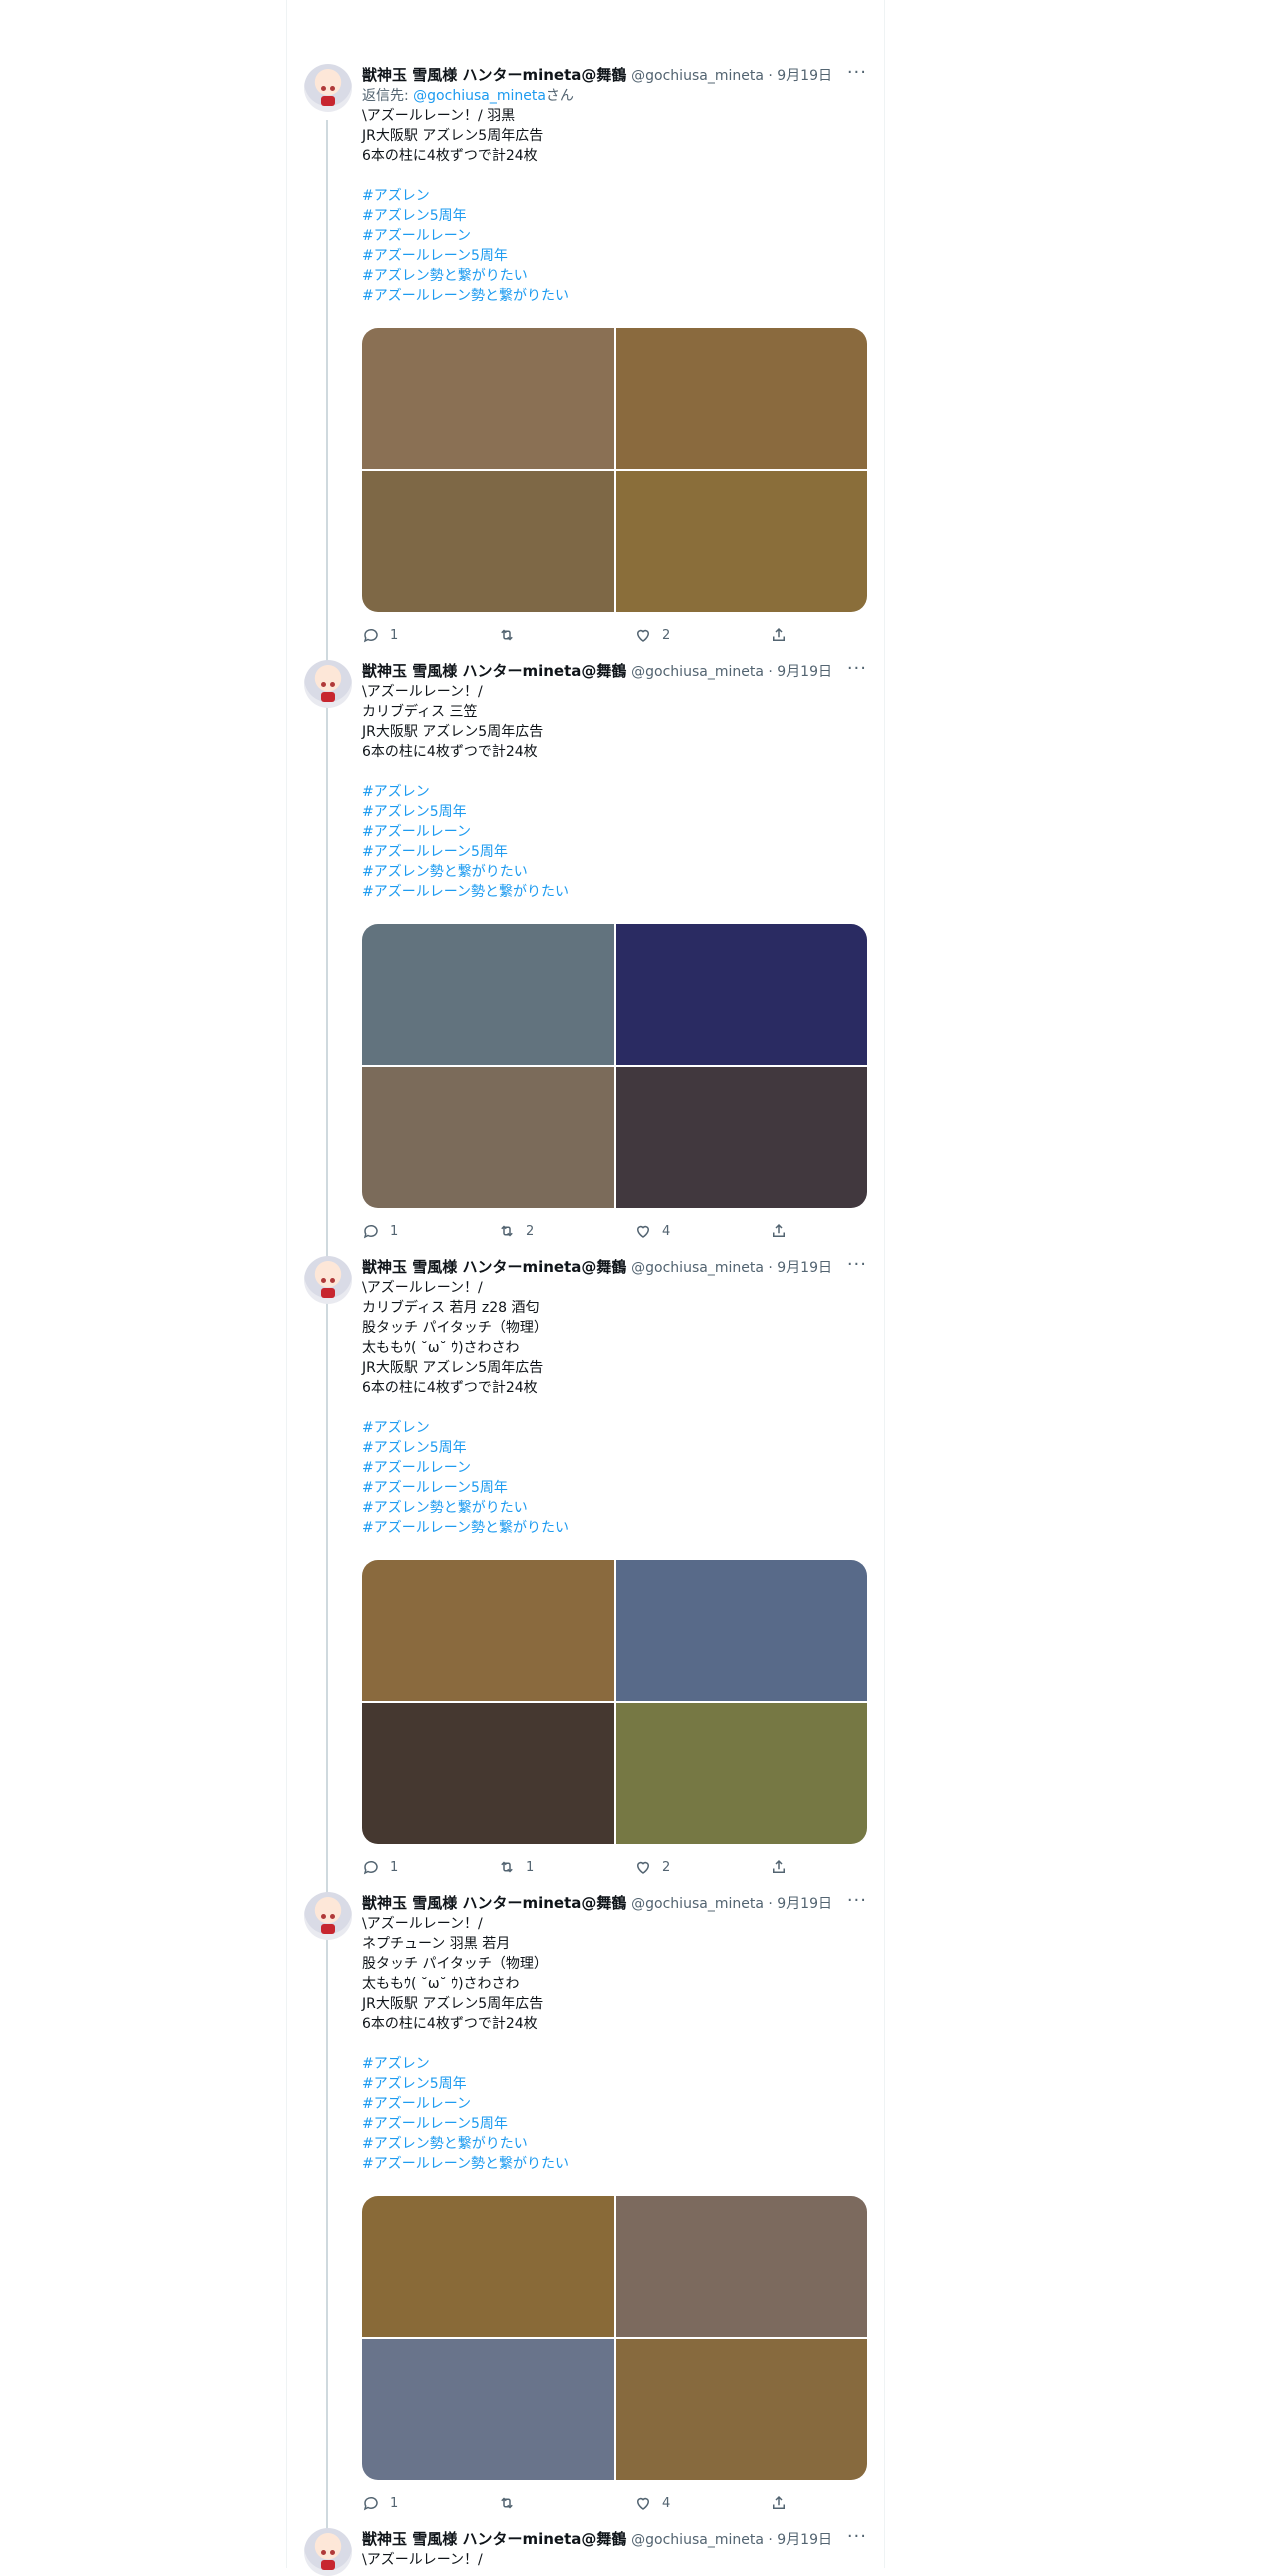 This screenshot has width=1284, height=2576. What do you see at coordinates (455, 1964) in the screenshot?
I see `tweet-text-line: 股タッチ パイタッチ（物理）` at bounding box center [455, 1964].